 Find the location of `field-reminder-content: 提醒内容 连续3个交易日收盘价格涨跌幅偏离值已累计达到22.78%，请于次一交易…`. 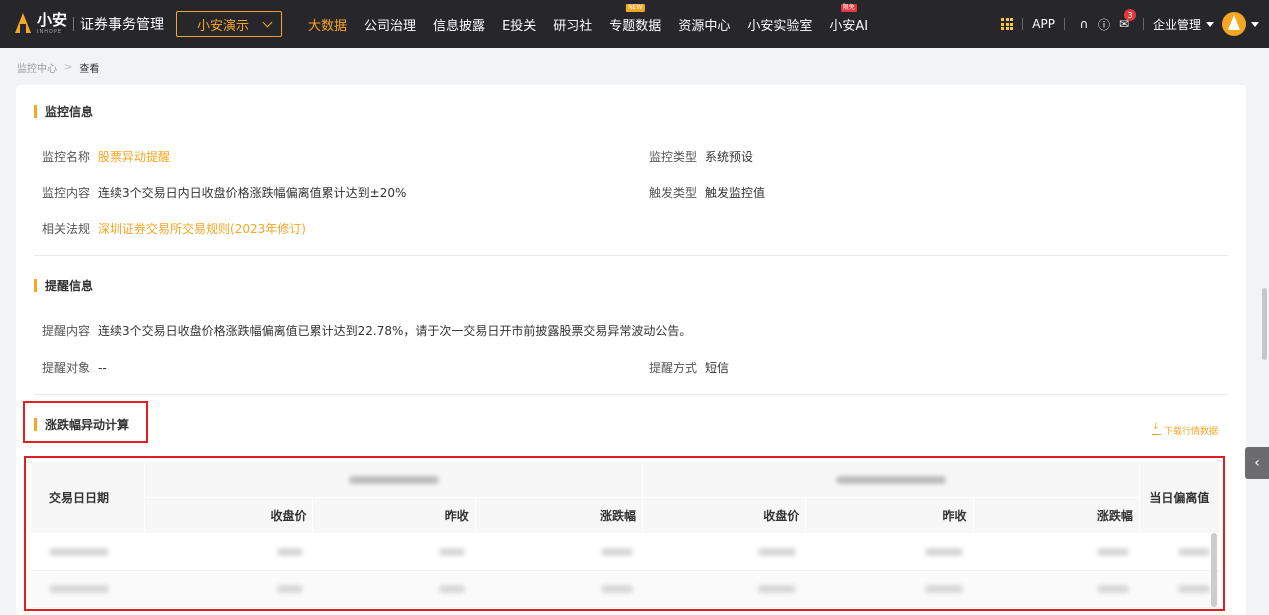

field-reminder-content: 提醒内容 连续3个交易日收盘价格涨跌幅偏离值已累计达到22.78%，请于次一交易… is located at coordinates (367, 331).